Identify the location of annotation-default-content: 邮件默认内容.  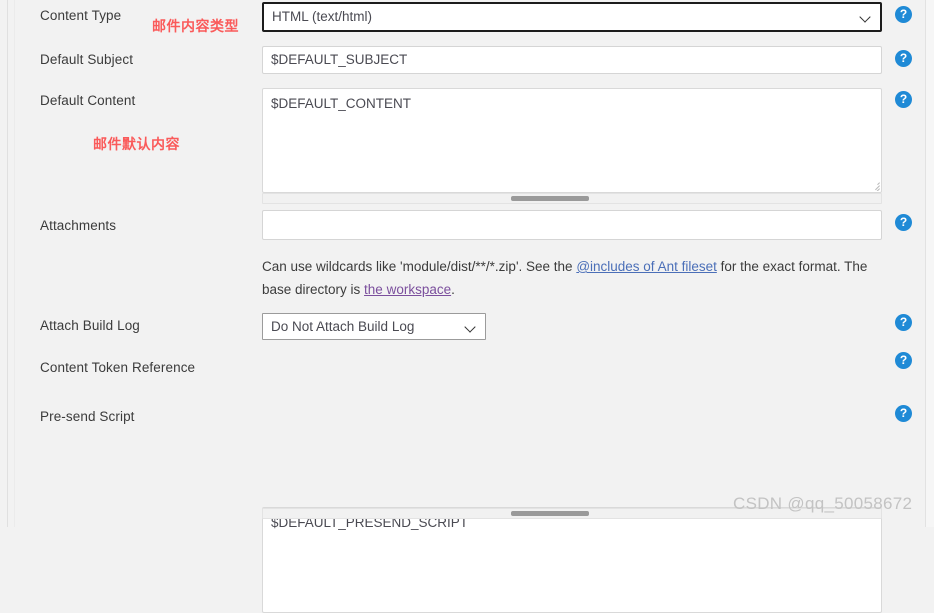
(136, 144).